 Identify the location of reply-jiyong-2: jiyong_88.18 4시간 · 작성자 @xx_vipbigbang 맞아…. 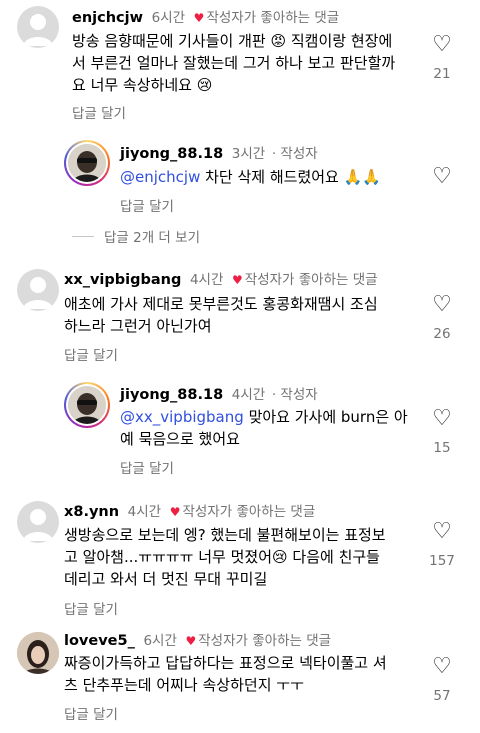
(240, 430).